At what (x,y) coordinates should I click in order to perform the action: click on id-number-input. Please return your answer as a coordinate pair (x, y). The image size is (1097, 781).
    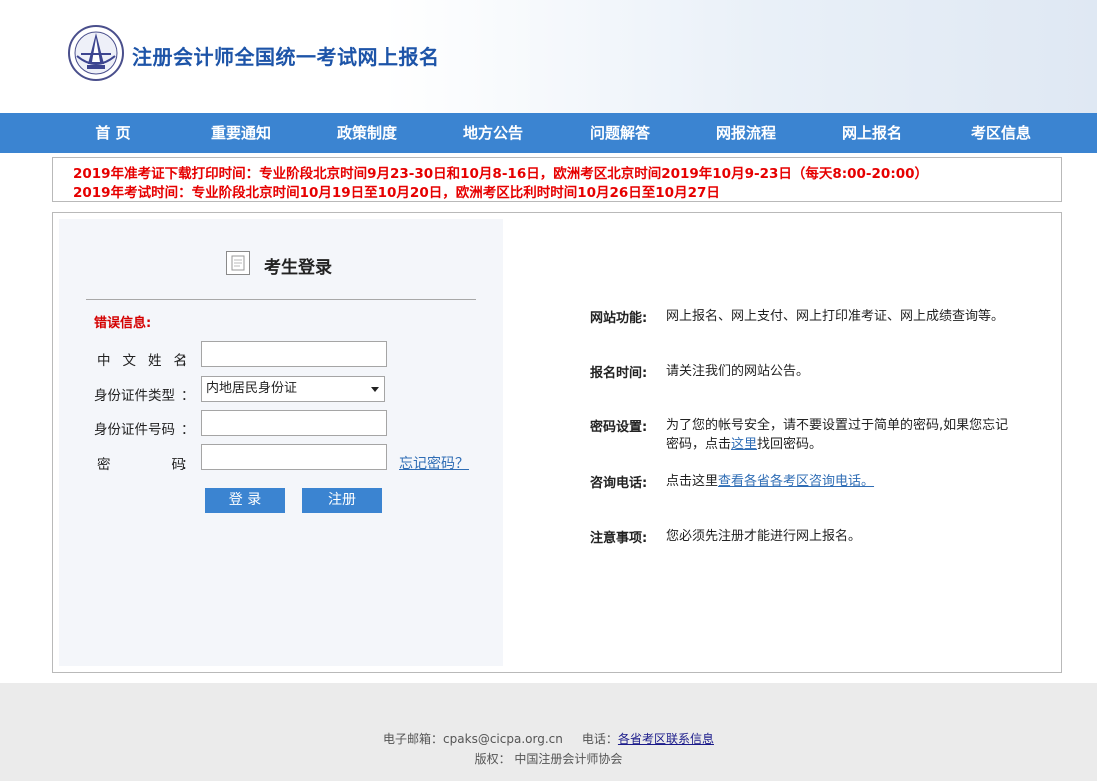
    Looking at the image, I should click on (294, 423).